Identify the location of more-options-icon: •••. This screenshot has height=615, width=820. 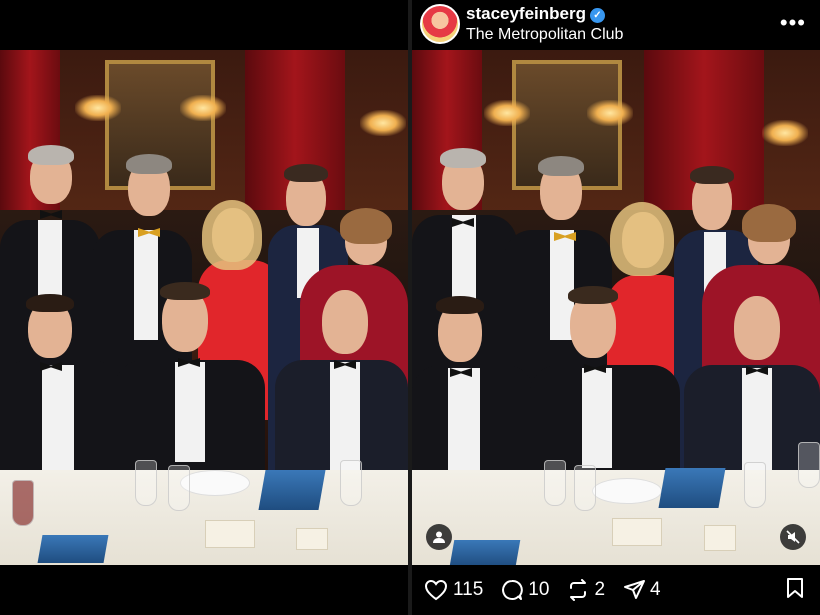
(793, 23).